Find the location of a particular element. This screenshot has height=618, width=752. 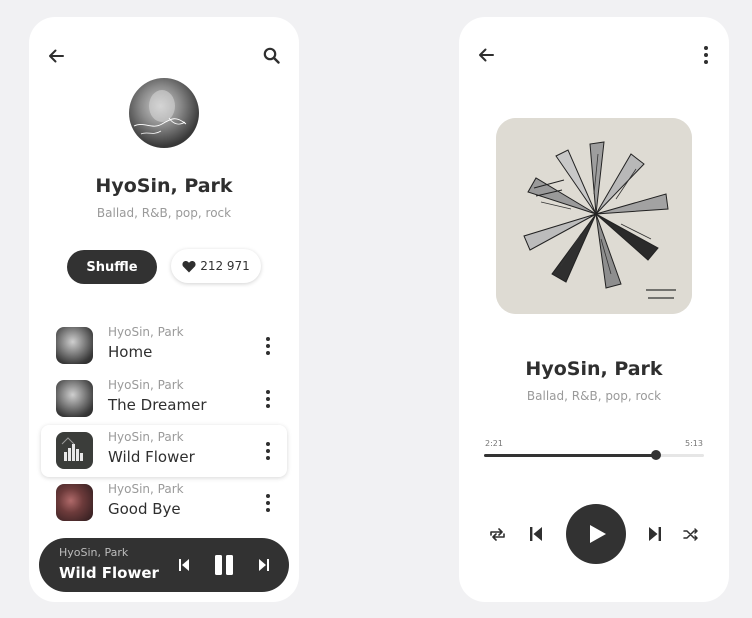

play-button is located at coordinates (596, 534).